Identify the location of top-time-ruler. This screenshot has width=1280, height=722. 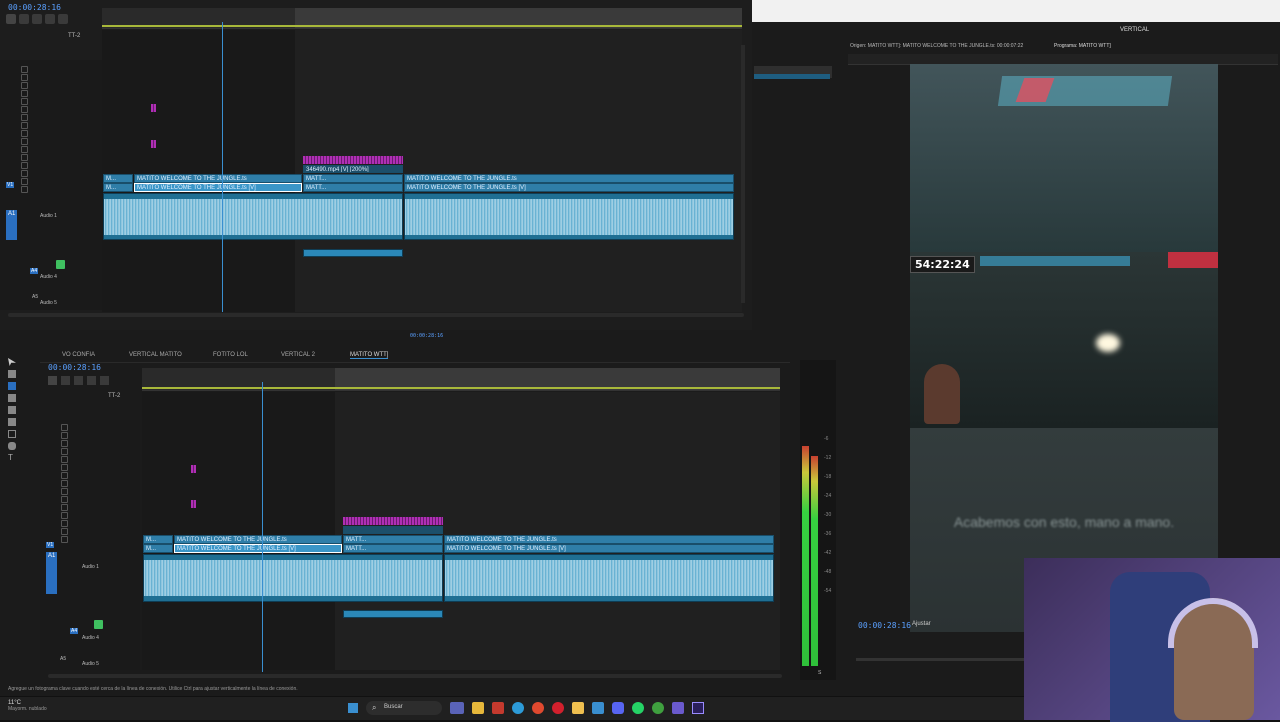
(422, 18).